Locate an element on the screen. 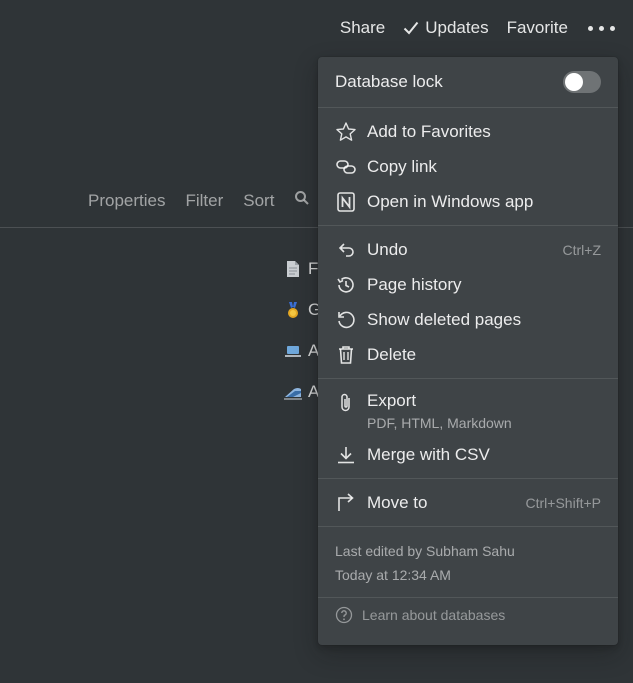  last-edited-by: Last edited by Subham Sahu is located at coordinates (425, 551).